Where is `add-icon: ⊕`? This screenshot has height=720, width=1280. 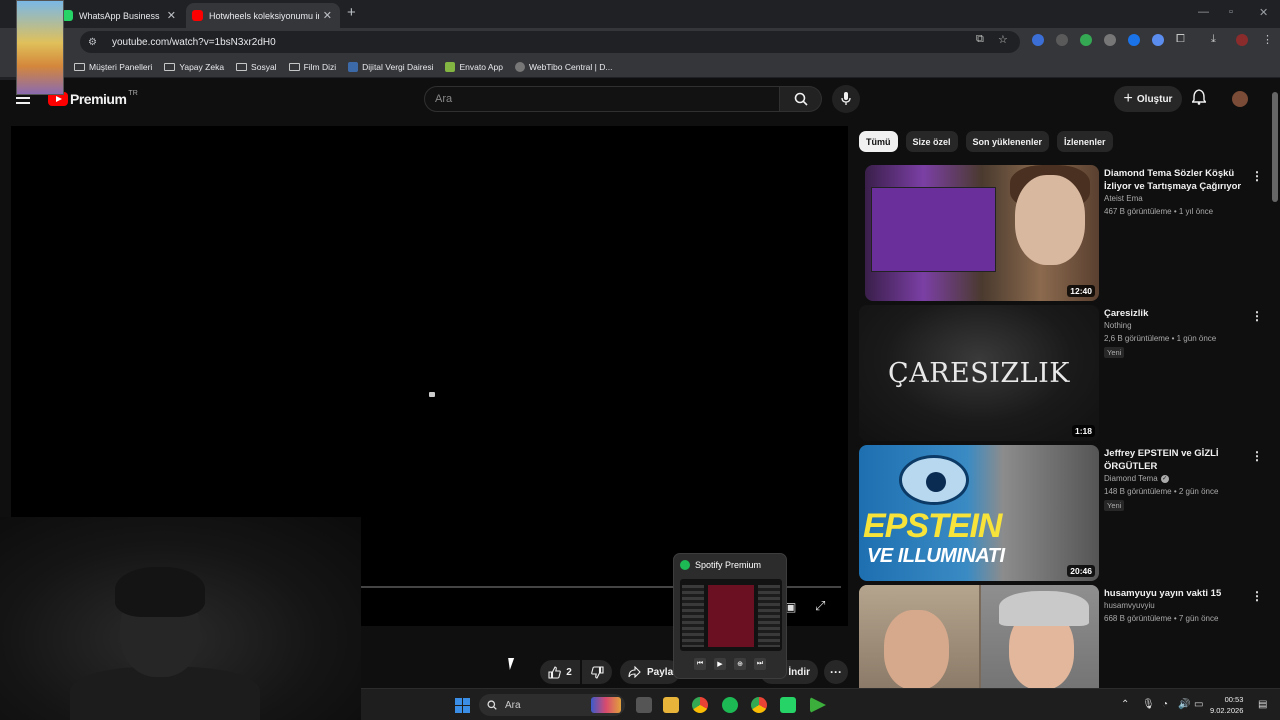
add-icon: ⊕ is located at coordinates (740, 664).